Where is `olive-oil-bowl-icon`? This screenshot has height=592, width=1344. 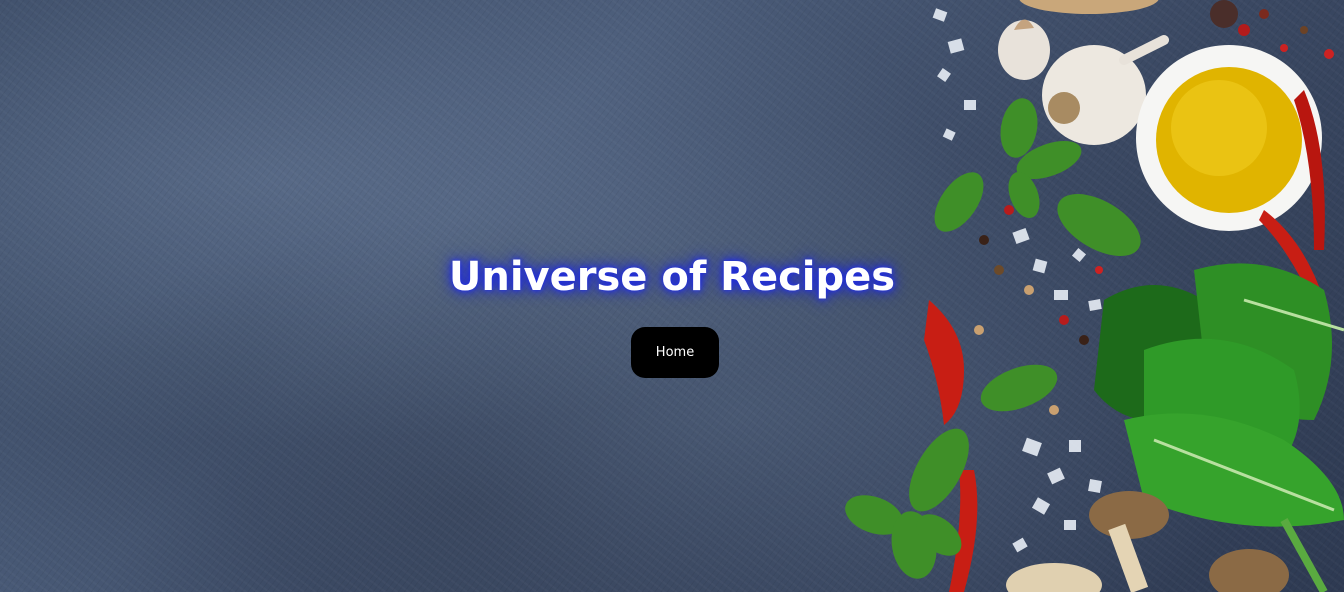 olive-oil-bowl-icon is located at coordinates (1229, 138).